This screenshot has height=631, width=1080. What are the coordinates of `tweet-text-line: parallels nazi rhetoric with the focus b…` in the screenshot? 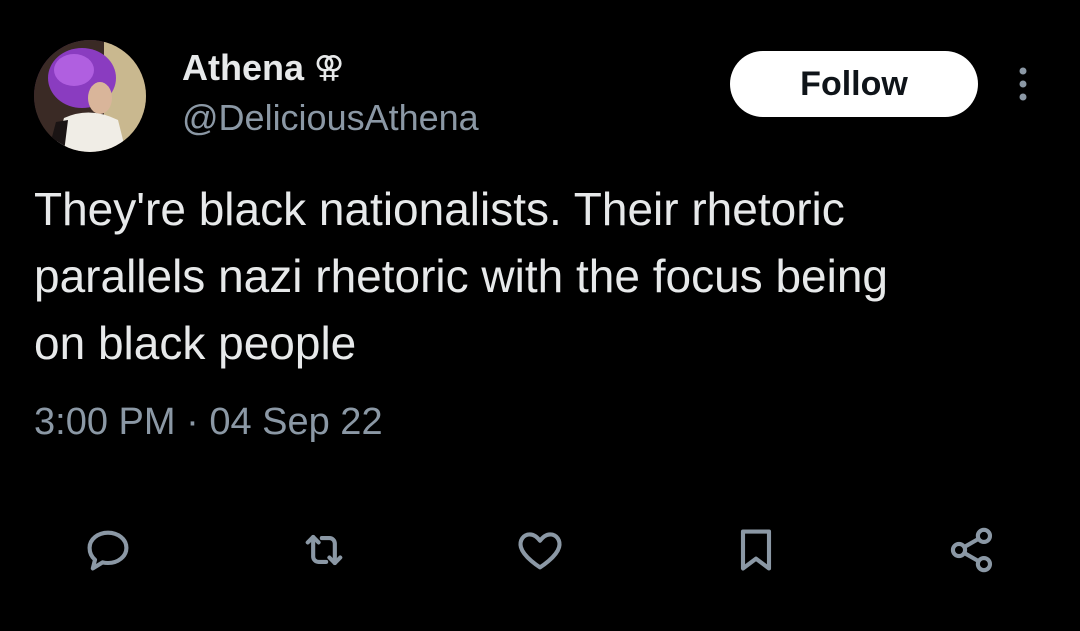 It's located at (461, 276).